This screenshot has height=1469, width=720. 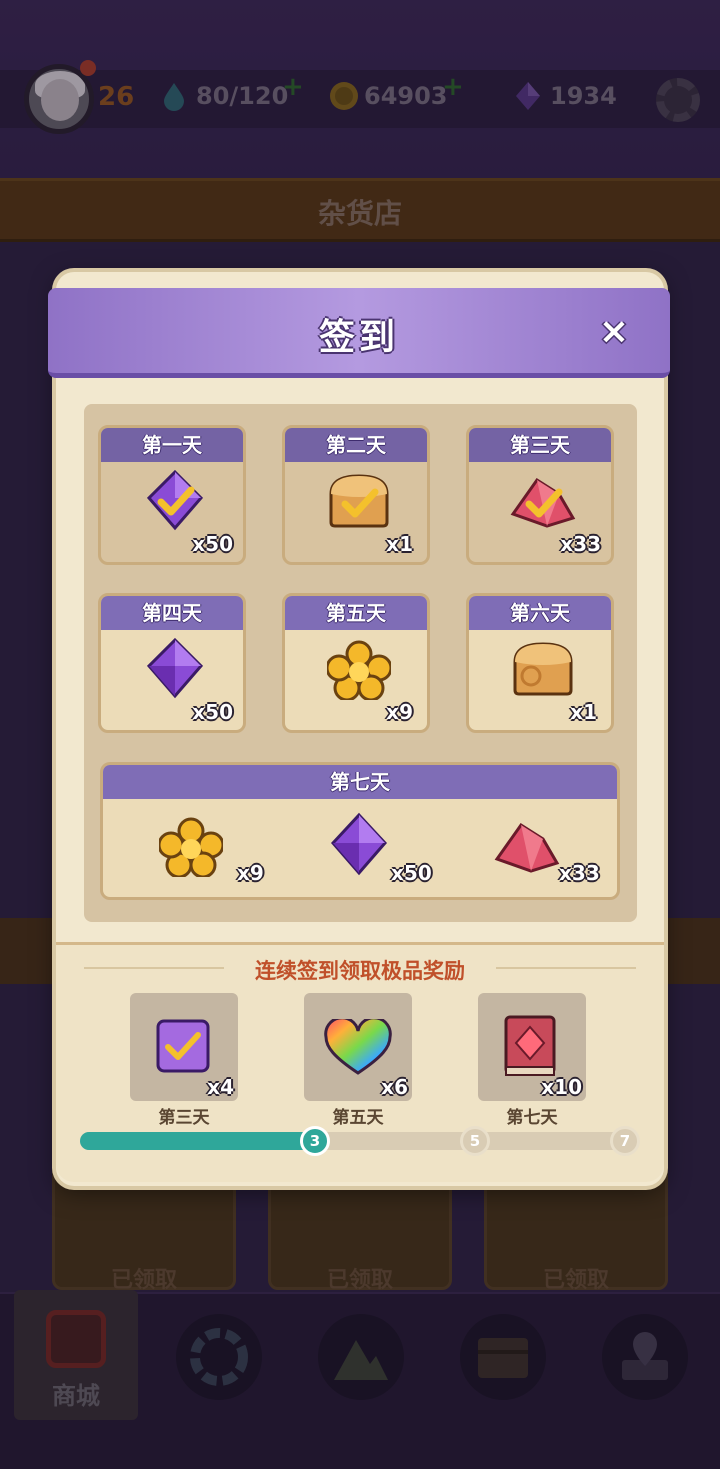 What do you see at coordinates (358, 337) in the screenshot?
I see `dialog-title: 签到` at bounding box center [358, 337].